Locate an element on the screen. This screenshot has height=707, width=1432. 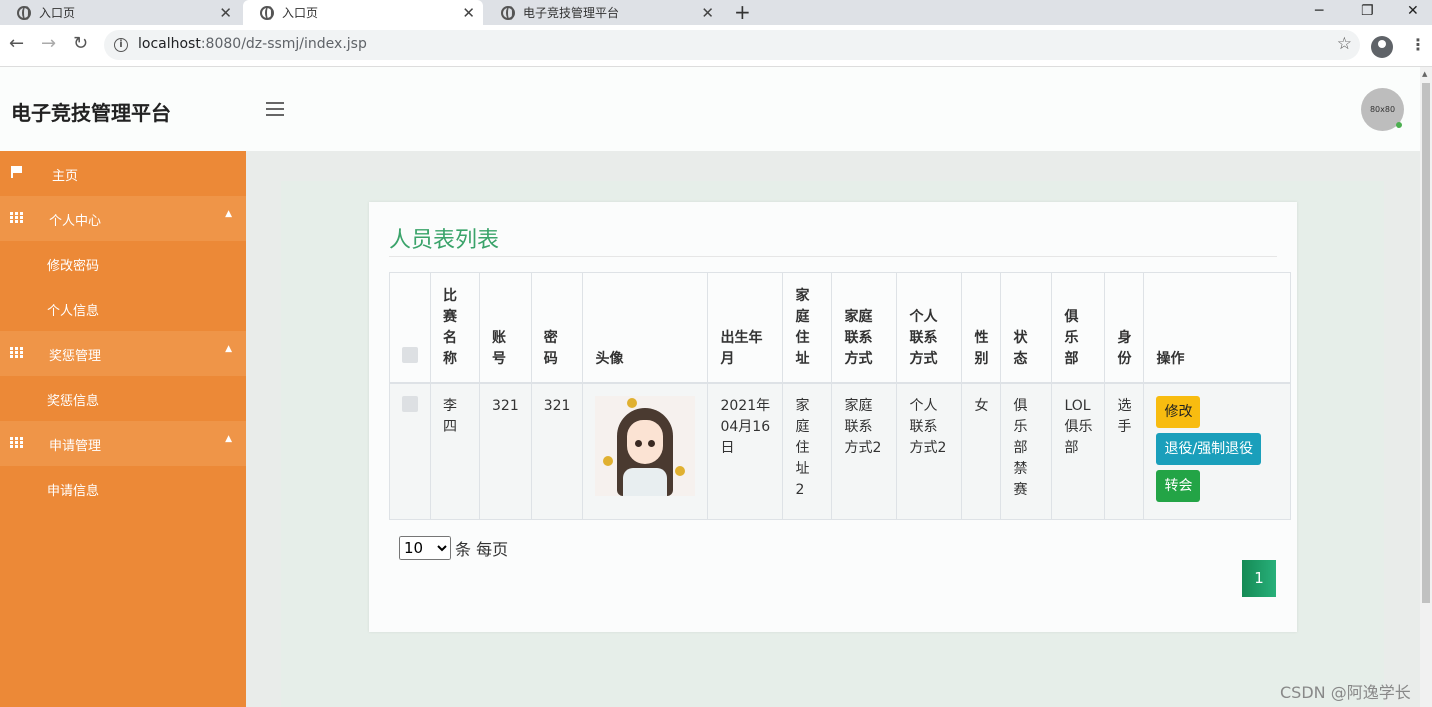
sidebar-item-personal-info: 个人信息 is located at coordinates (123, 308).